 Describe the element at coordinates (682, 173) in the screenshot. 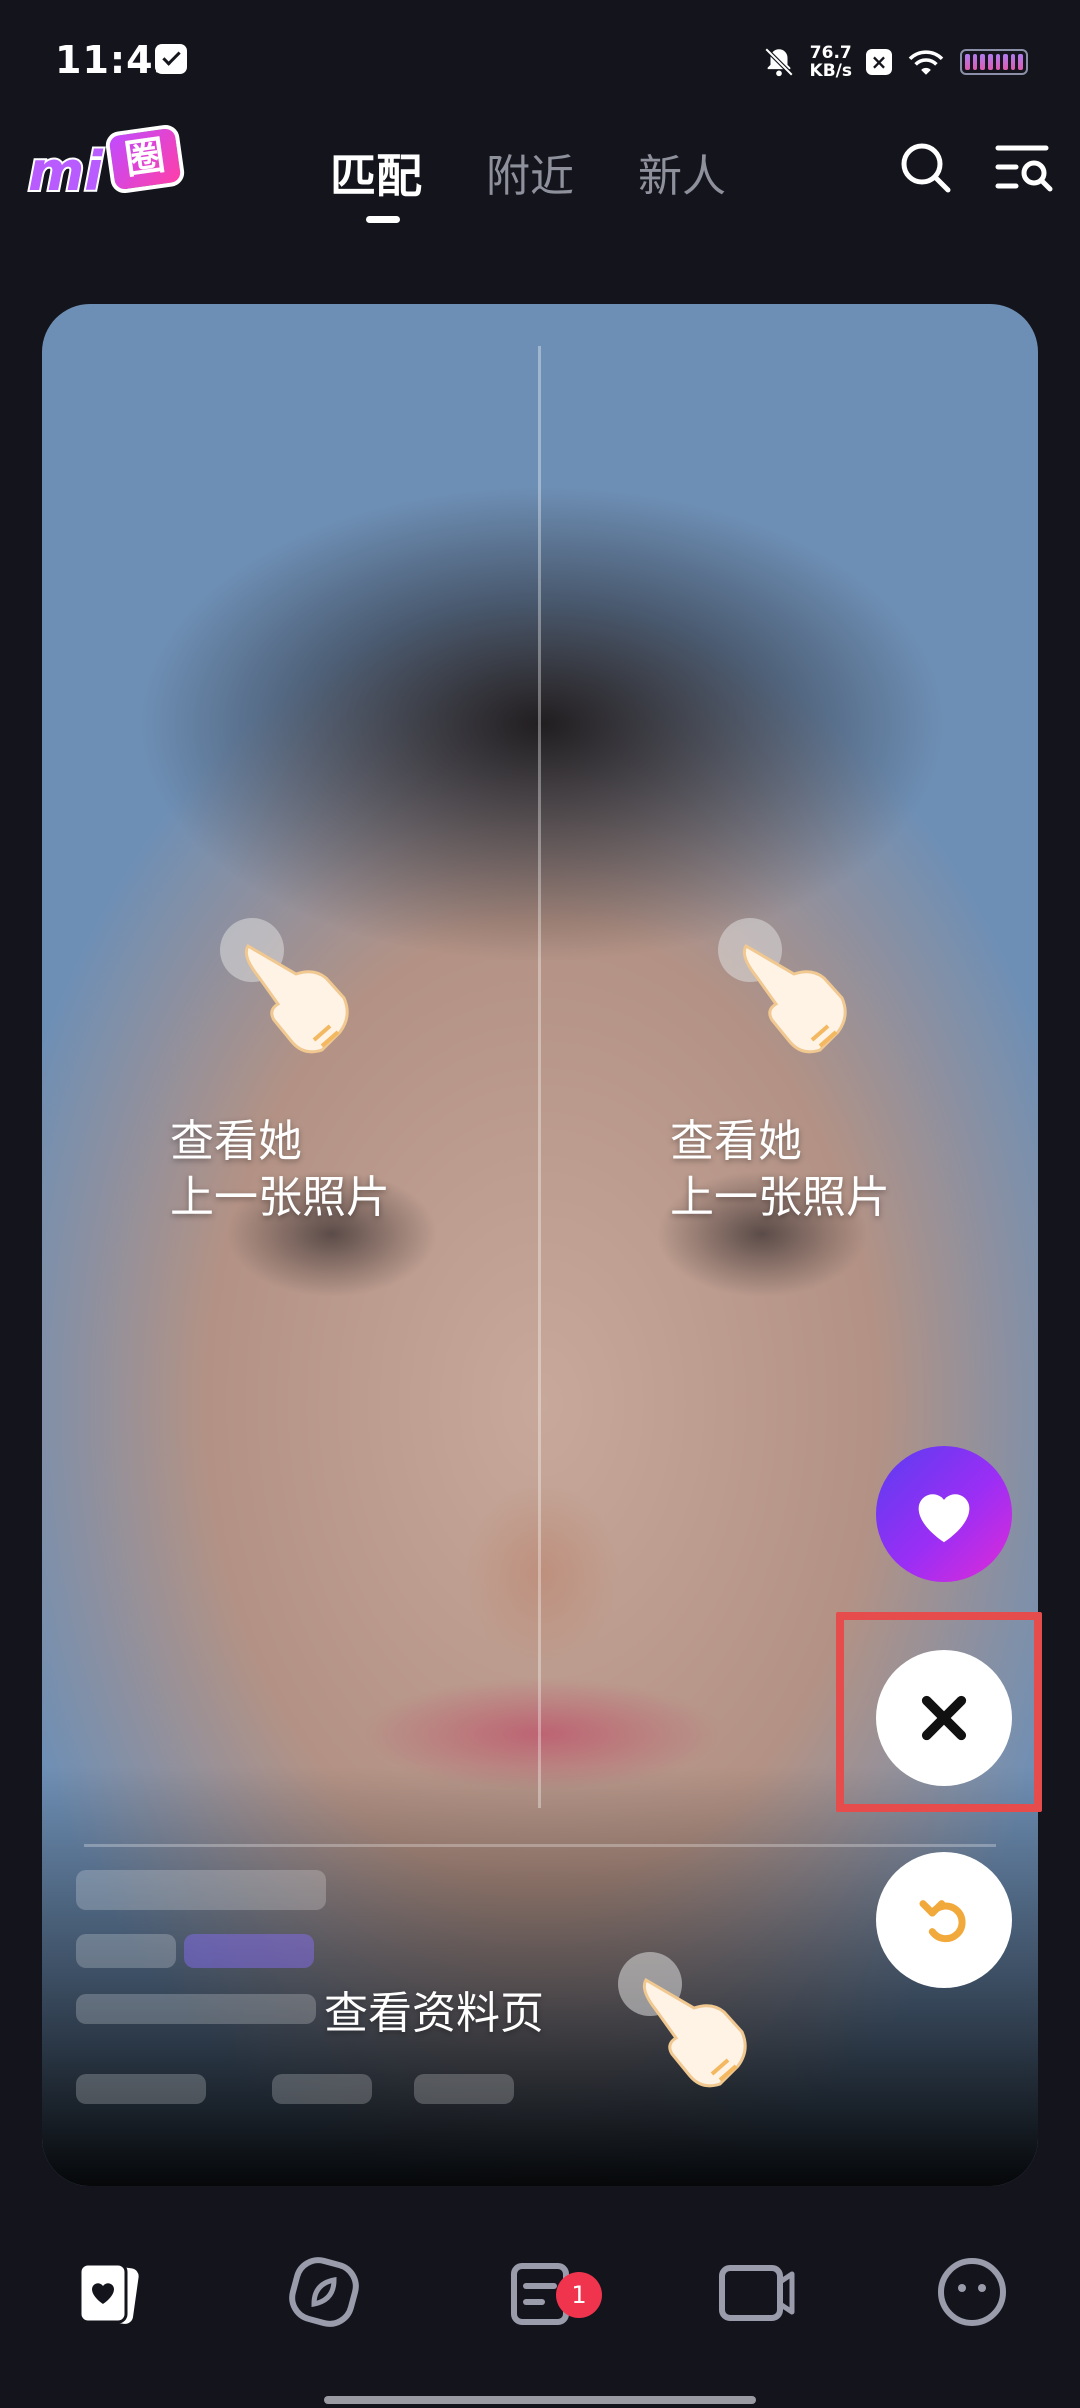

I see `tab-newcomers: 新人` at that location.